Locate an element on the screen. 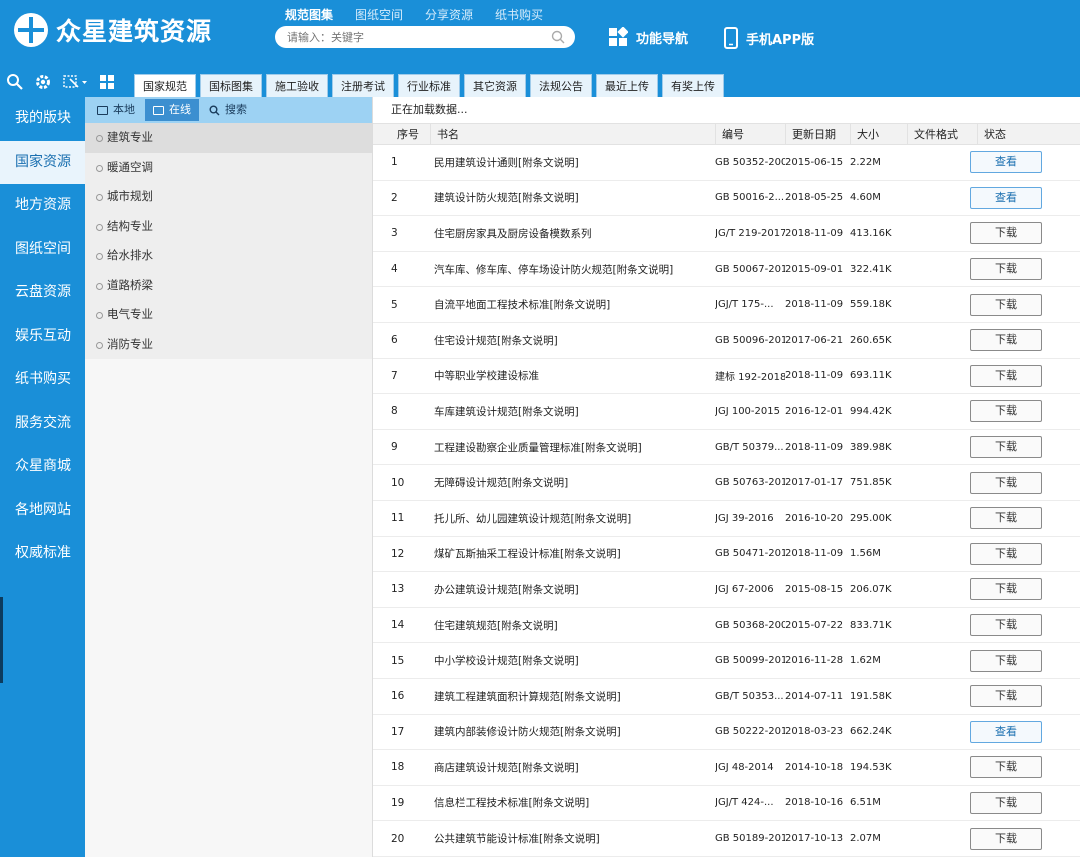  category-item: 暖通空调 is located at coordinates (228, 168).